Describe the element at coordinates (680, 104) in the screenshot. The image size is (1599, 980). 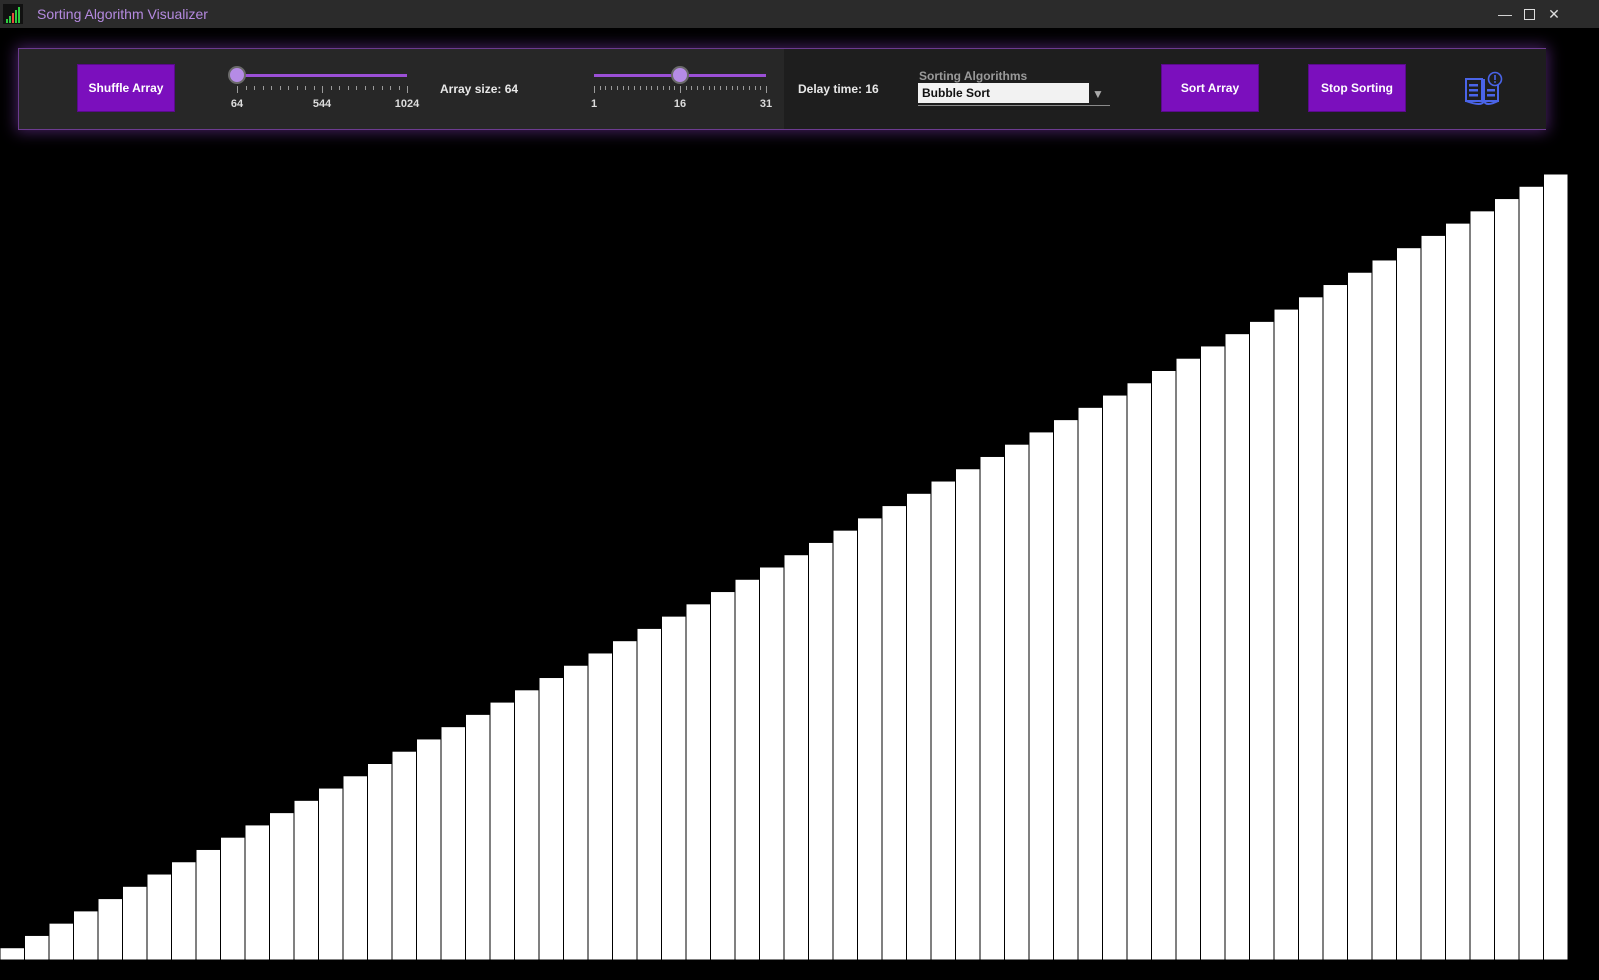
I see `slider-tick-label: 16` at that location.